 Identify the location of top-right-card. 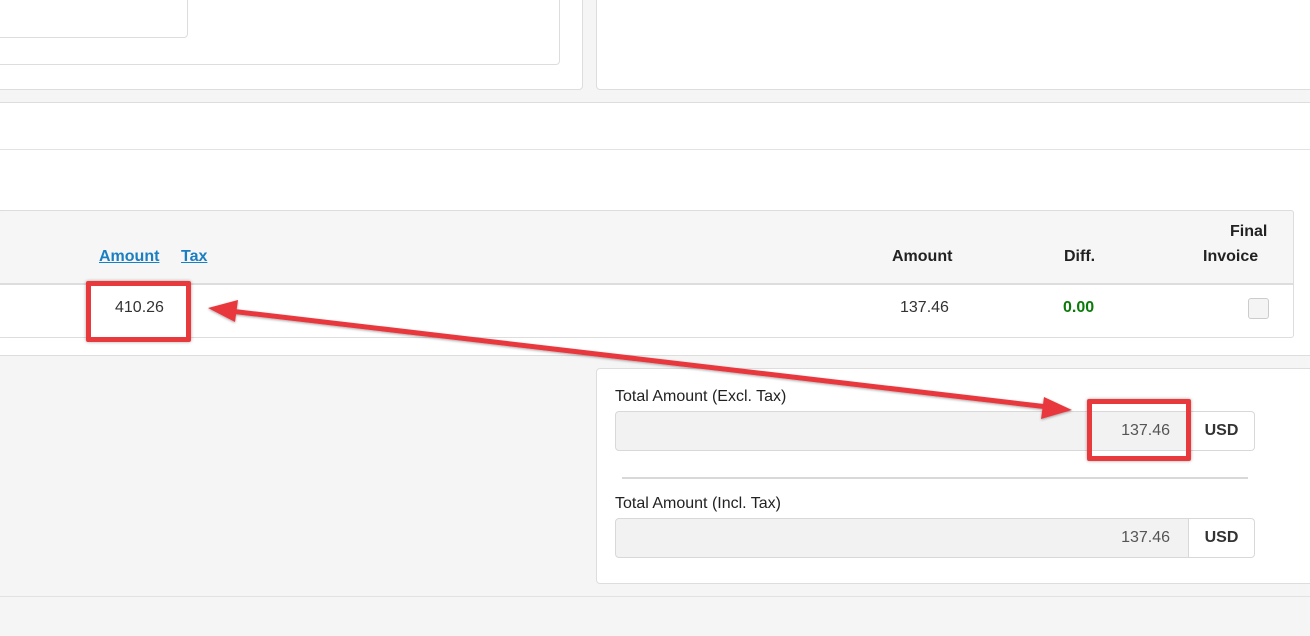
(953, 45).